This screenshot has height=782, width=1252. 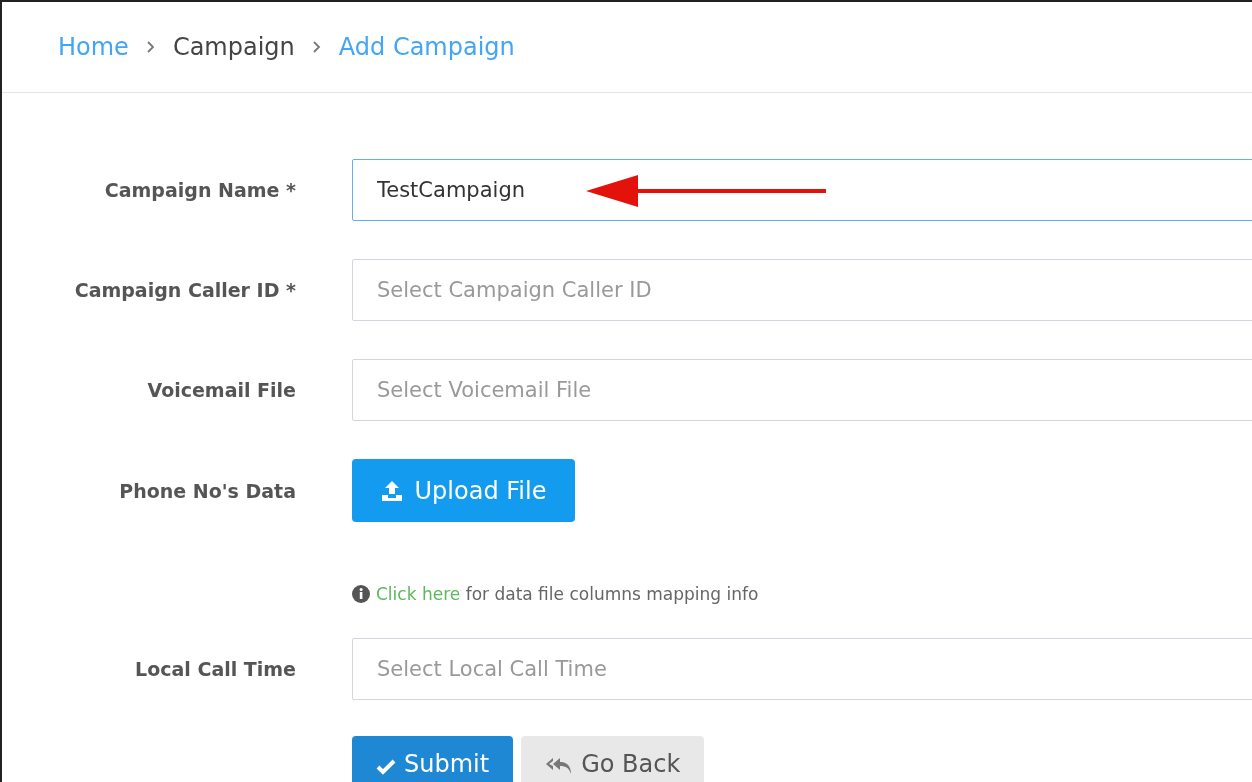 I want to click on checkmark-icon, so click(x=386, y=767).